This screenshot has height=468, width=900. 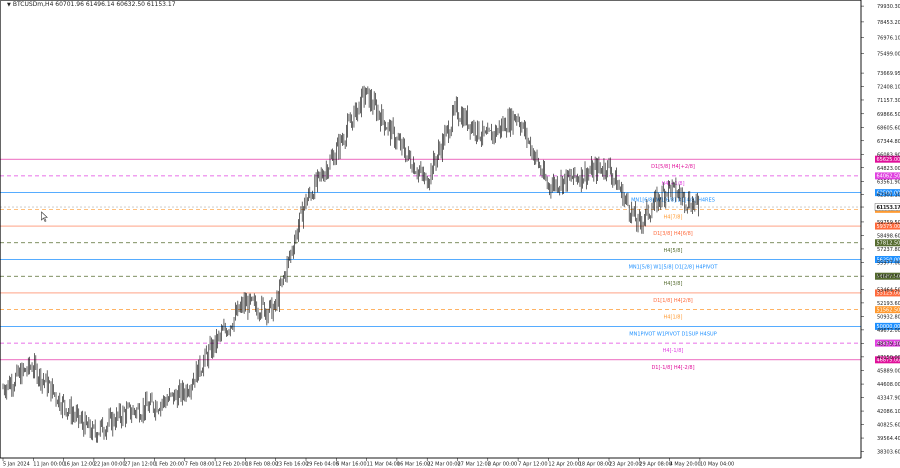 What do you see at coordinates (888, 317) in the screenshot?
I see `price-tick-label: 50932.80` at bounding box center [888, 317].